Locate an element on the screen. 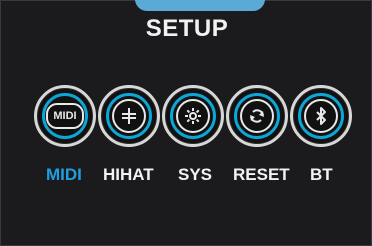 This screenshot has width=372, height=246. gear-icon is located at coordinates (193, 116).